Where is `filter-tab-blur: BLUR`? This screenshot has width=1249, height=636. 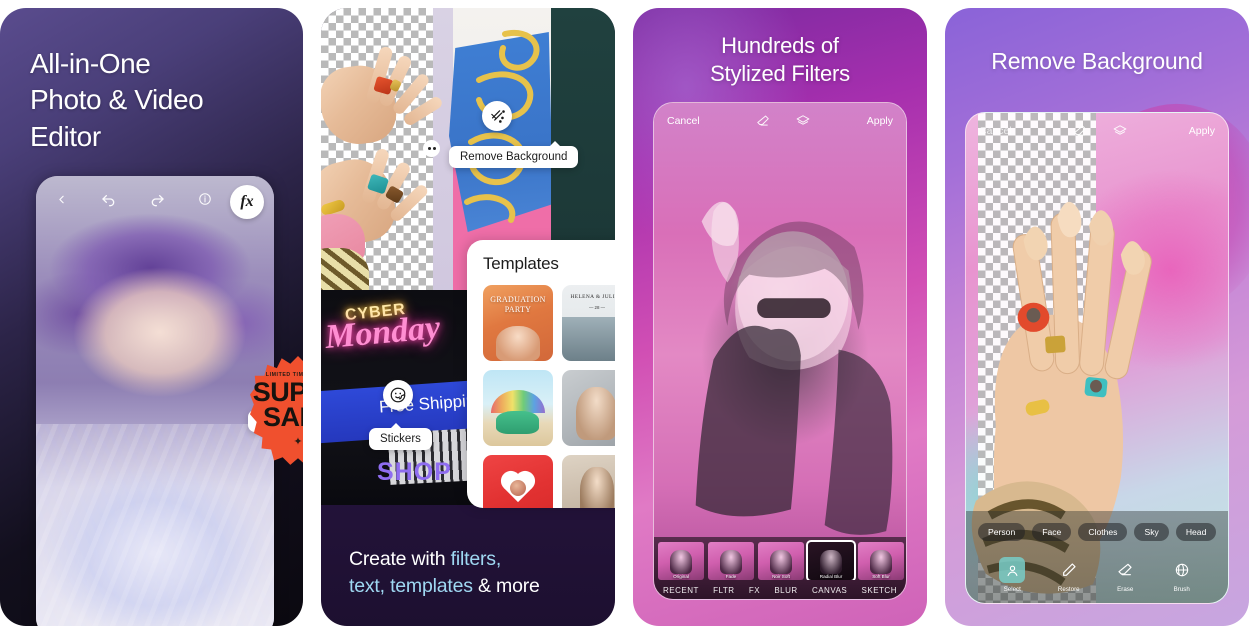 filter-tab-blur: BLUR is located at coordinates (785, 590).